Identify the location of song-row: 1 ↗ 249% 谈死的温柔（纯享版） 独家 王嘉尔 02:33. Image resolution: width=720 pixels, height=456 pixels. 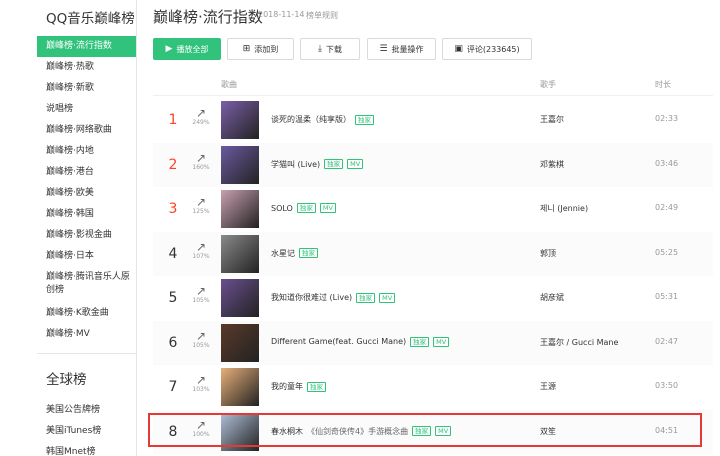
(433, 120).